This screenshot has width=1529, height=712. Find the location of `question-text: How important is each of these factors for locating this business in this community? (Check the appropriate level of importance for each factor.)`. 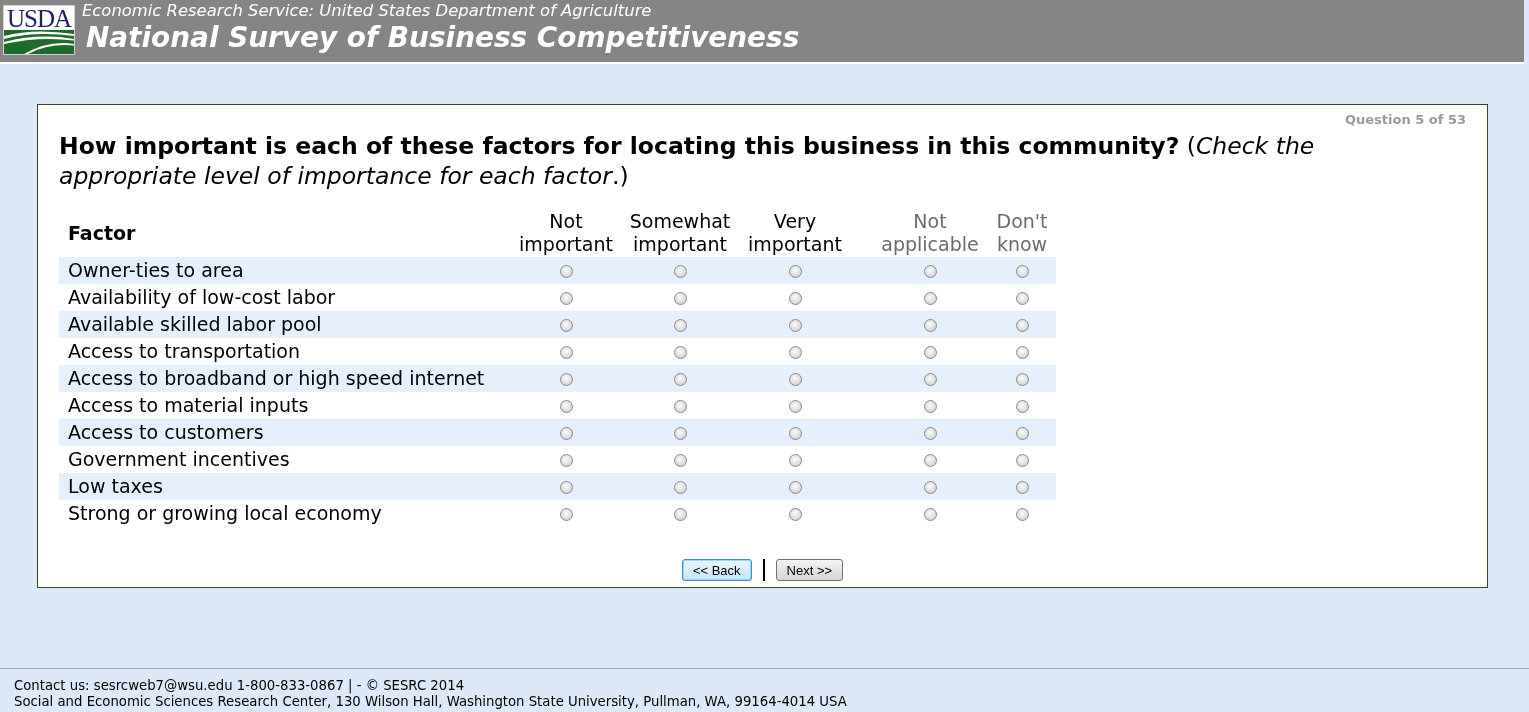

question-text: How important is each of these factors for locating this business in this community? (Check the appropriate level of importance for each factor.) is located at coordinates (687, 161).